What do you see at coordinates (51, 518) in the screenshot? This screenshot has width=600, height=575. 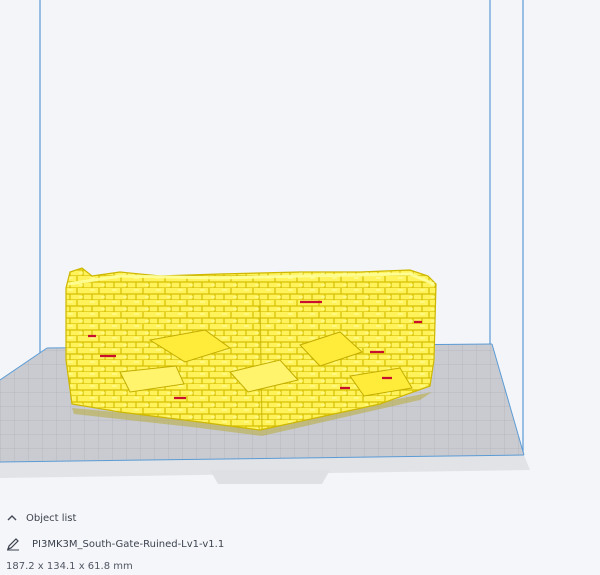 I see `object-list-label: Object list` at bounding box center [51, 518].